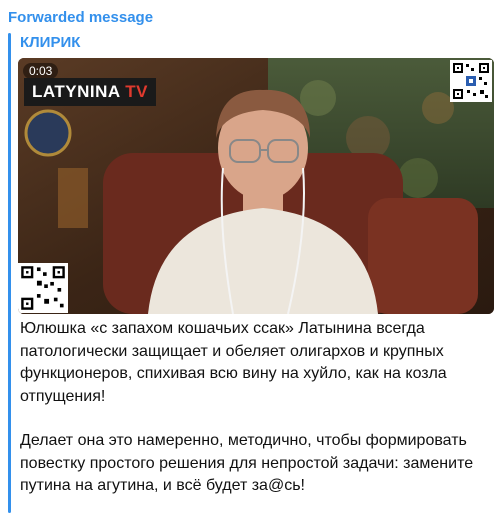  What do you see at coordinates (50, 42) in the screenshot?
I see `channel-name-link: КЛИРИК` at bounding box center [50, 42].